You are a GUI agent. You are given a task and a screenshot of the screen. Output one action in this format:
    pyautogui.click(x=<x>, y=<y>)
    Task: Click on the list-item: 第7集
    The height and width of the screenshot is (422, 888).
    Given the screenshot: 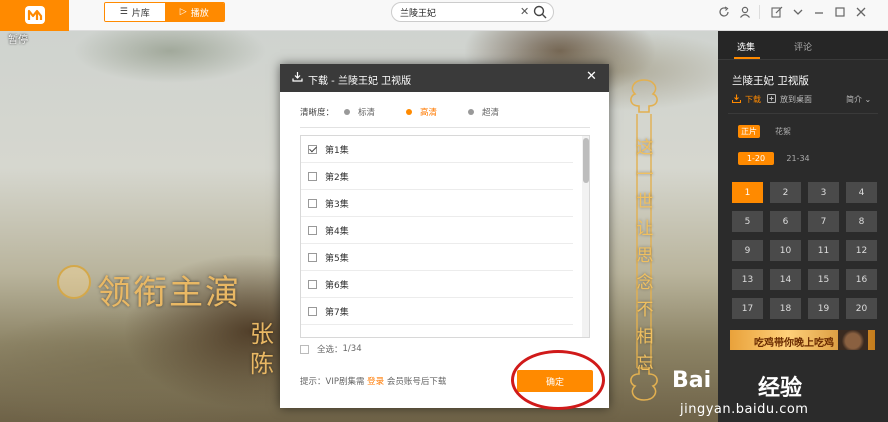 What is the action you would take?
    pyautogui.click(x=437, y=311)
    